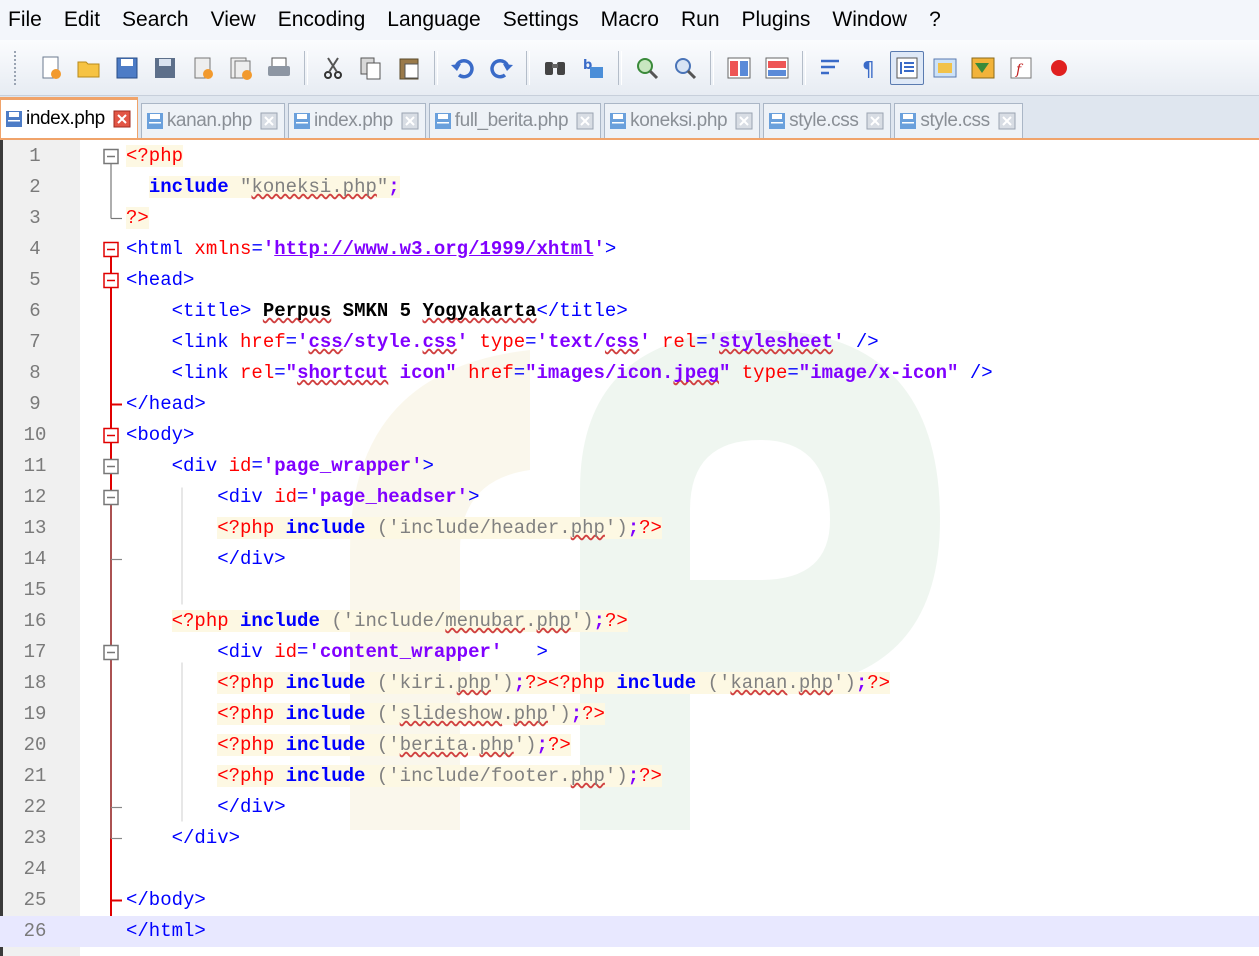 The width and height of the screenshot is (1259, 956). I want to click on code-line: 1 <?php, so click(629, 156).